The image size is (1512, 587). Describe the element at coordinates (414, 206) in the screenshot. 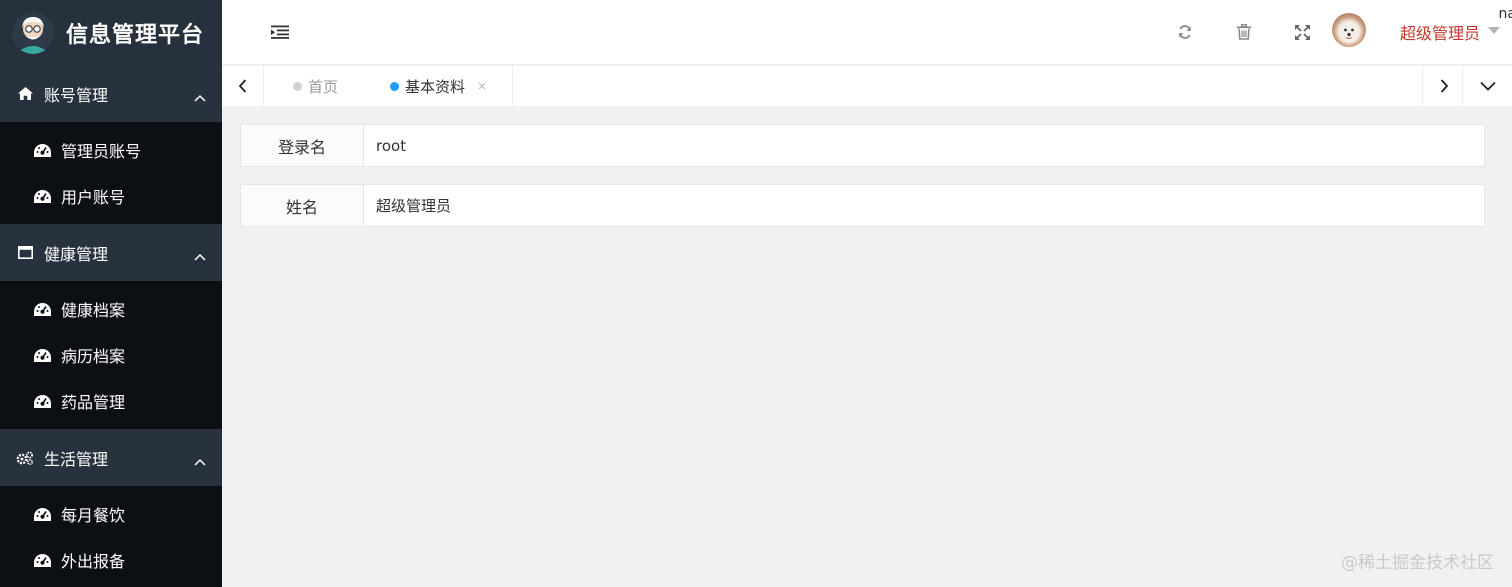

I see `name-value: 超级管理员` at that location.